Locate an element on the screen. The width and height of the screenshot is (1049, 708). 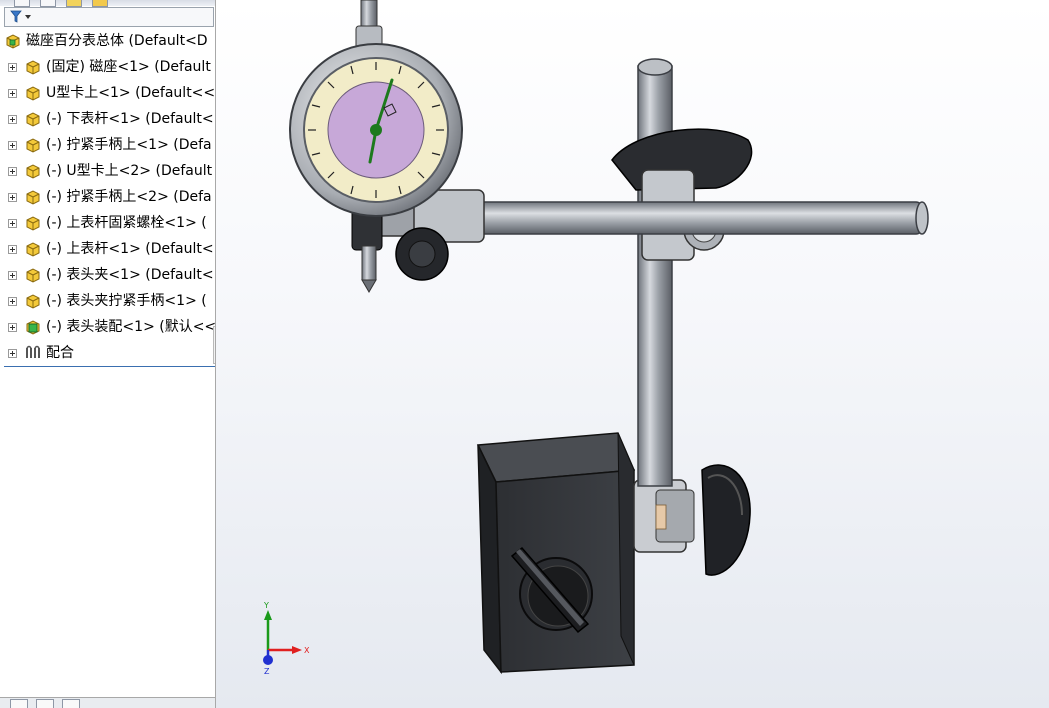
tree-item-label: (-) 下表杆<1> (Default< is located at coordinates (130, 119).